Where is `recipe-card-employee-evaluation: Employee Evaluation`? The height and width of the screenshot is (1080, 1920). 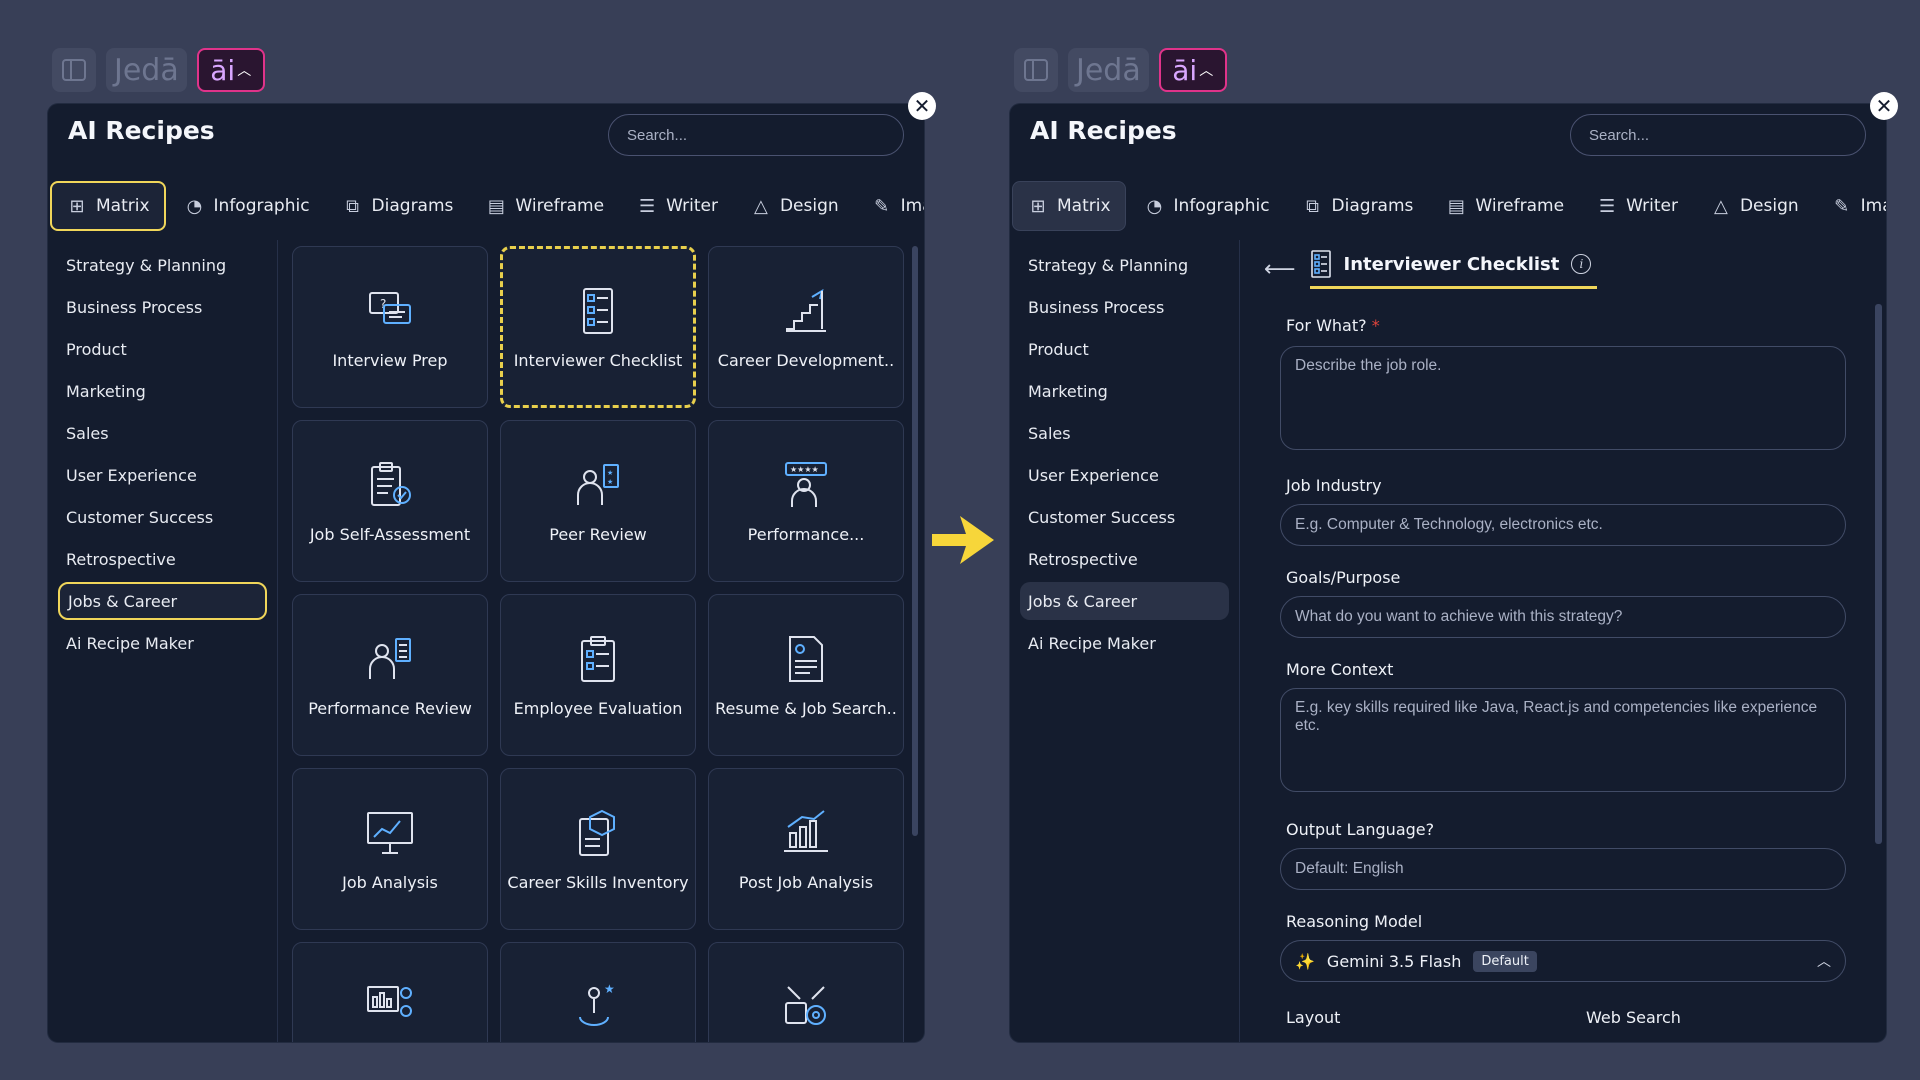
recipe-card-employee-evaluation: Employee Evaluation is located at coordinates (598, 675).